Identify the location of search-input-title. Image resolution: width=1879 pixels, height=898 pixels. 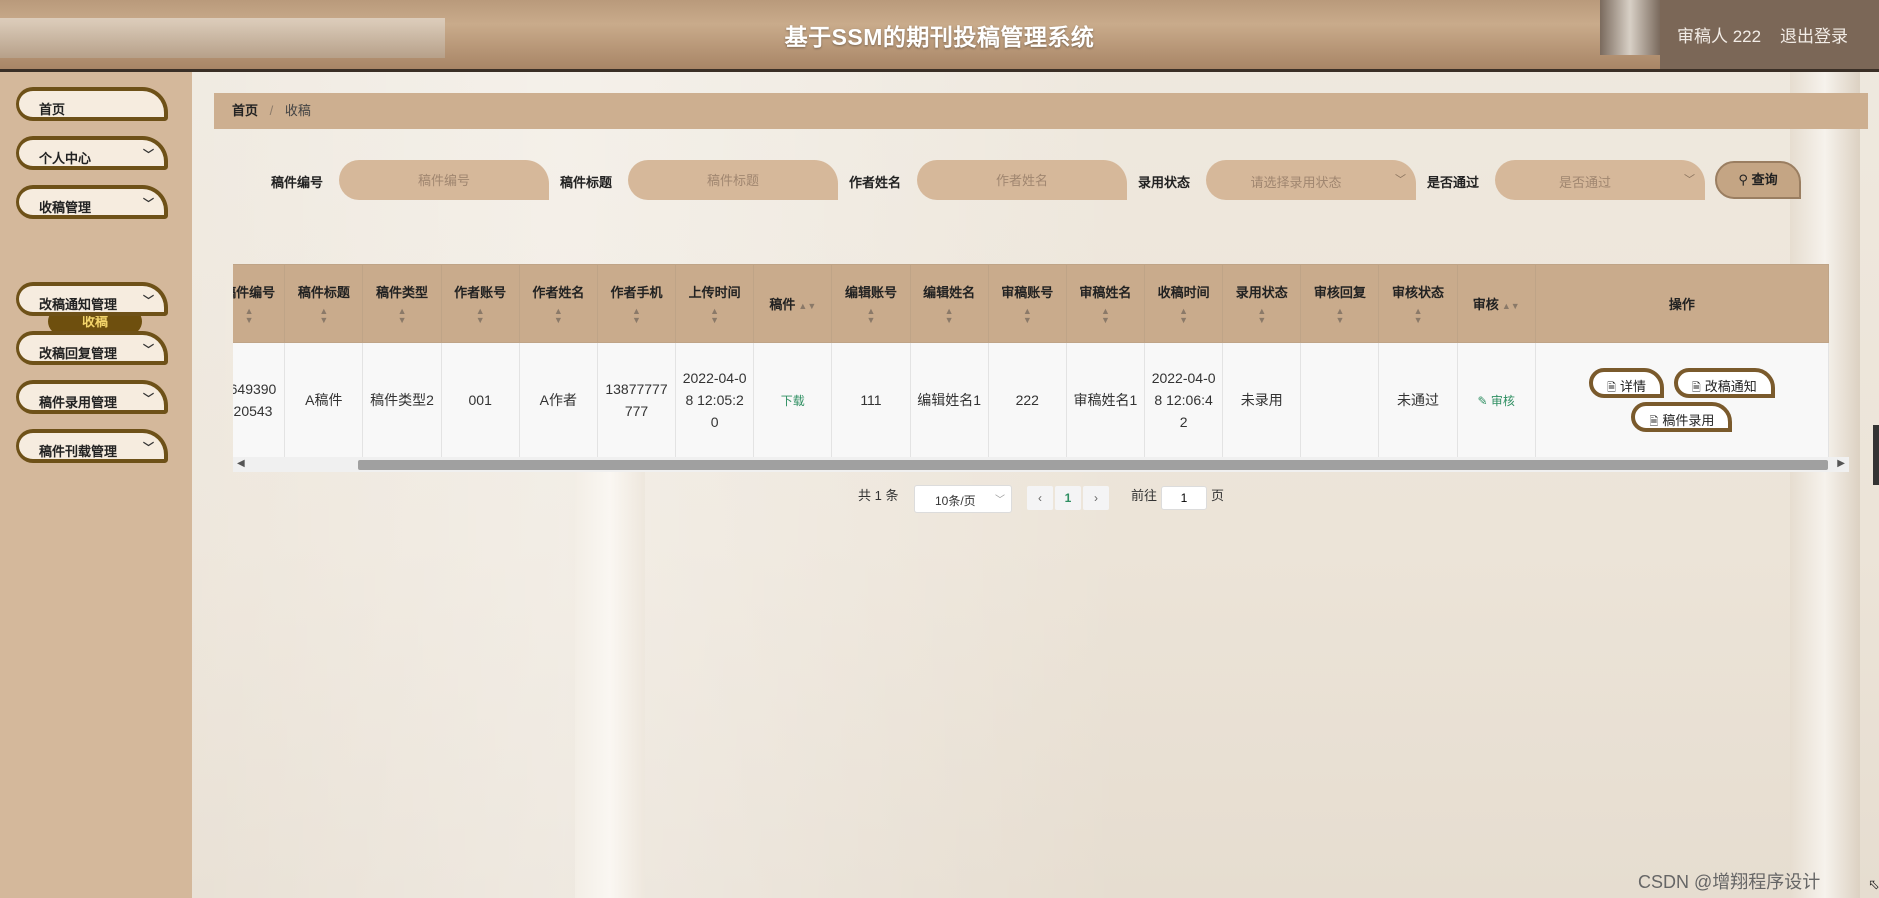
(733, 180).